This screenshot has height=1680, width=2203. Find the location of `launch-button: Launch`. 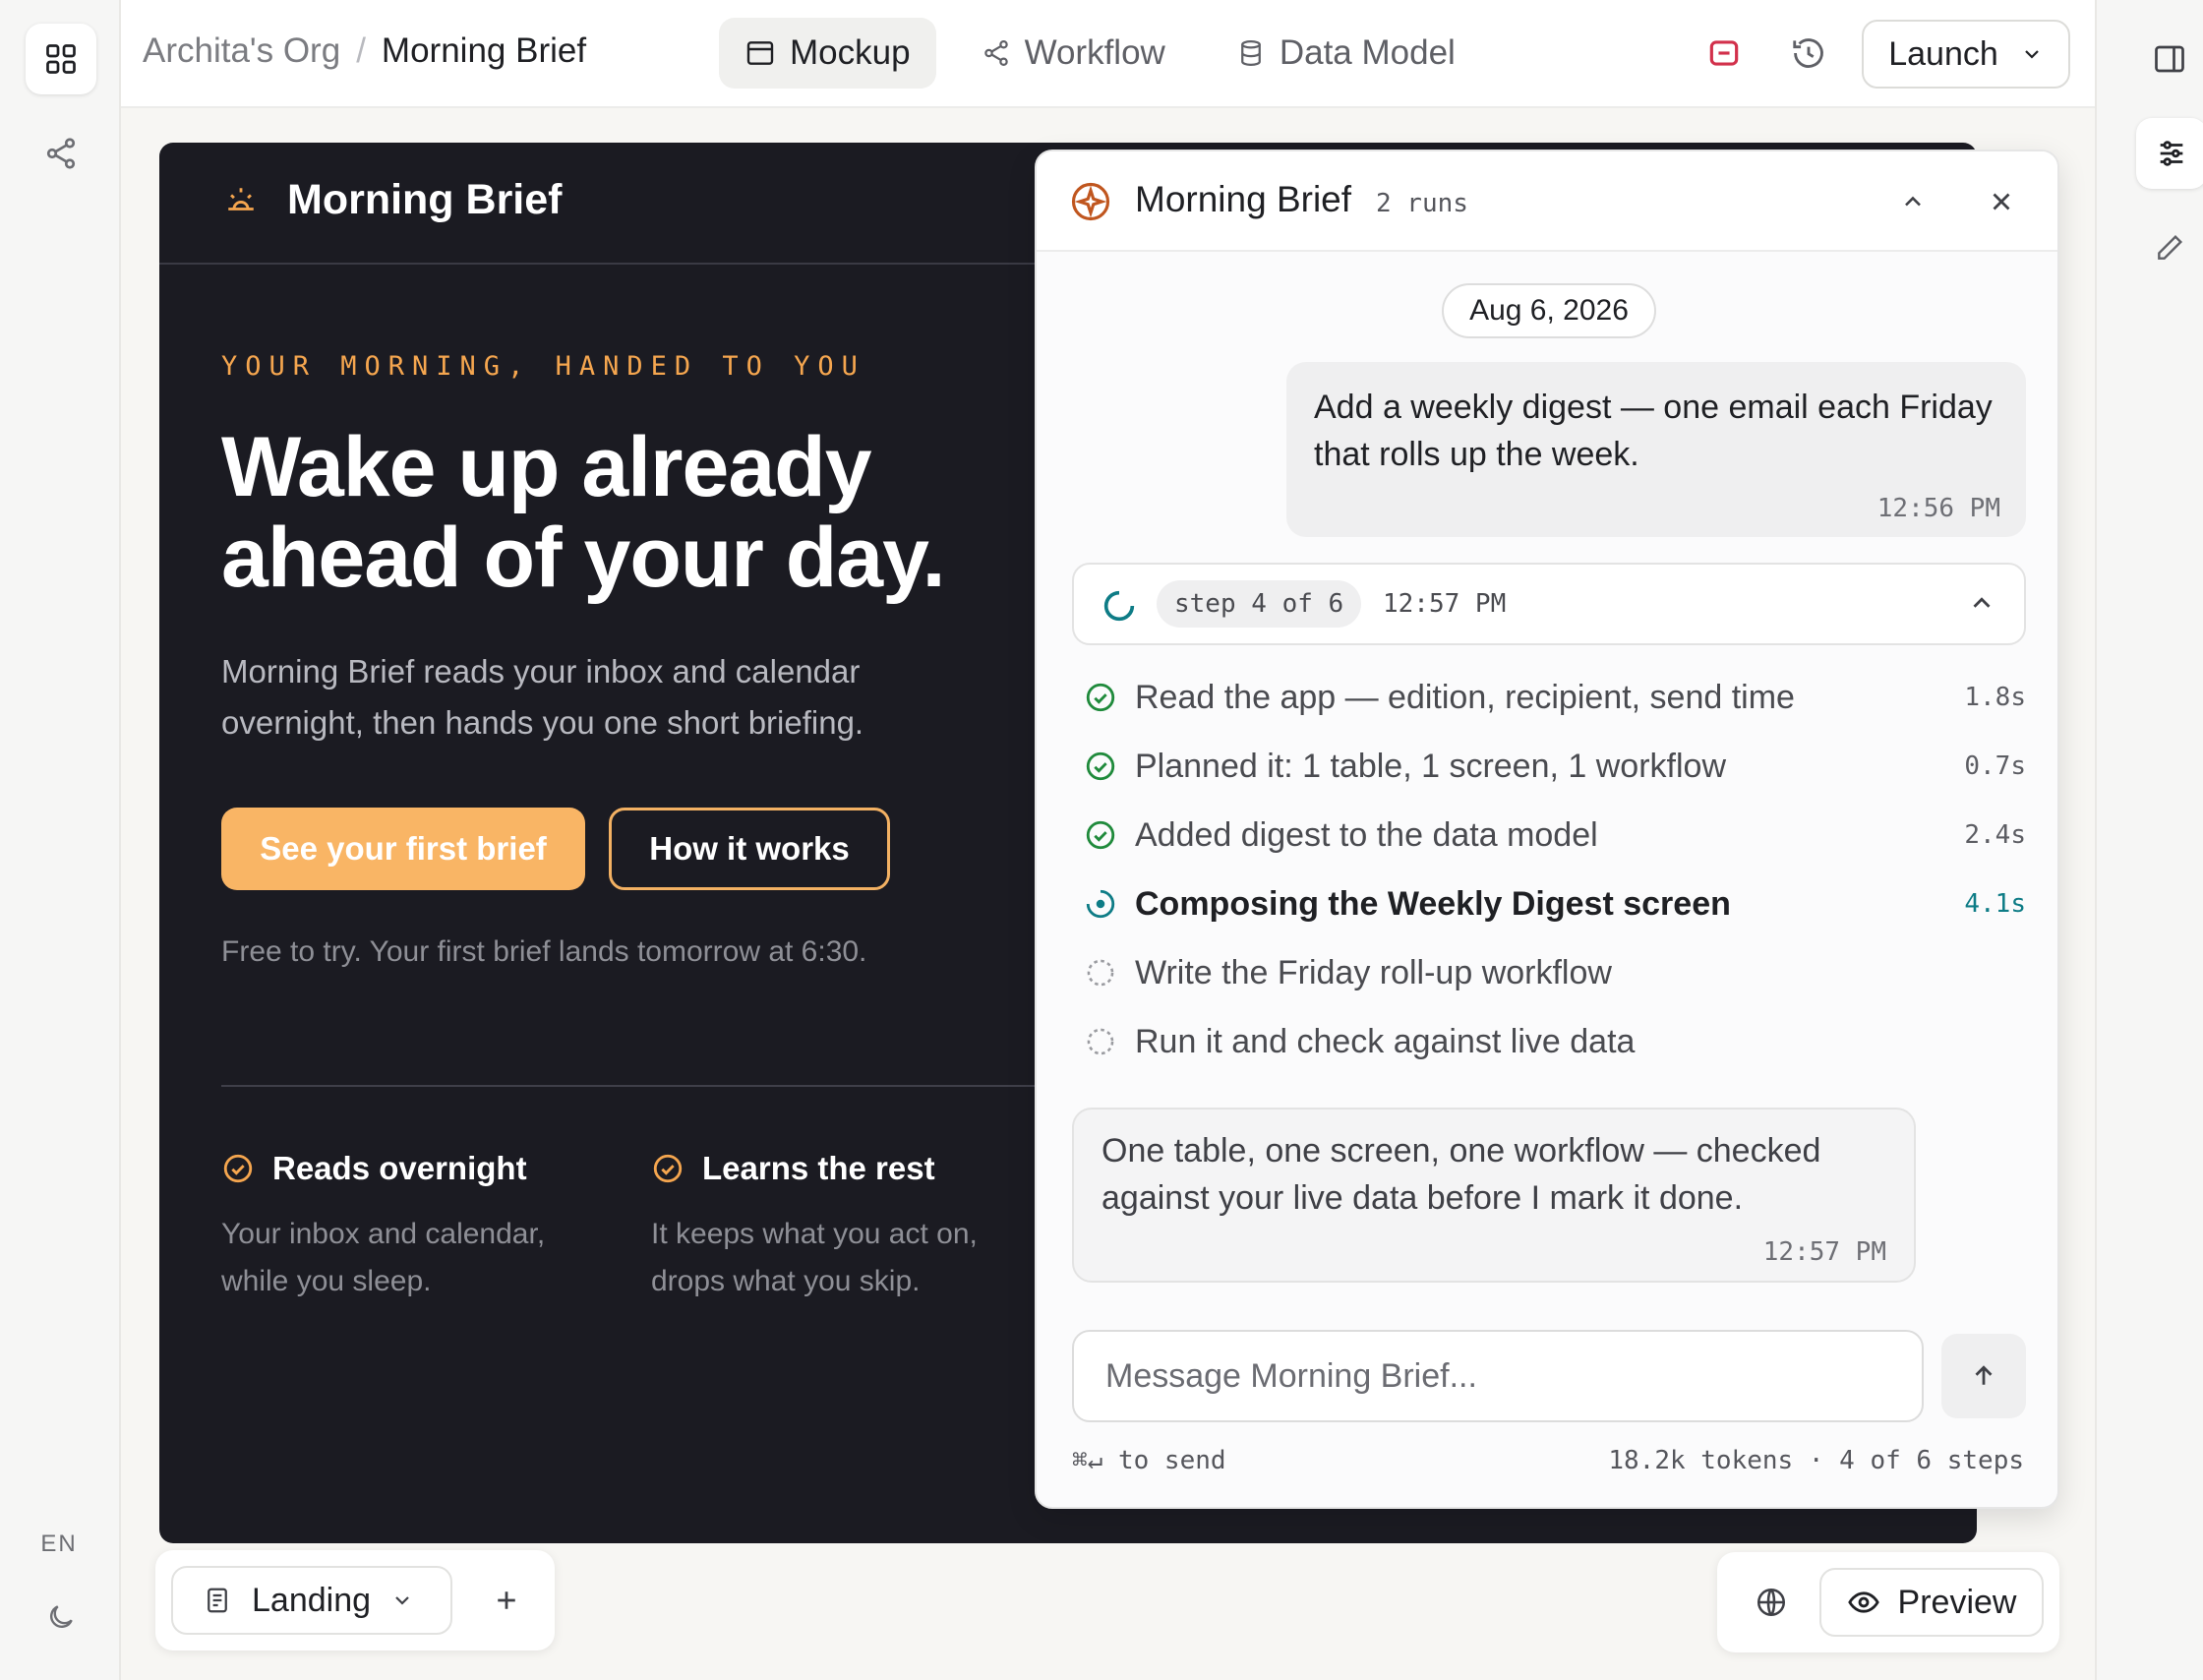

launch-button: Launch is located at coordinates (1966, 54).